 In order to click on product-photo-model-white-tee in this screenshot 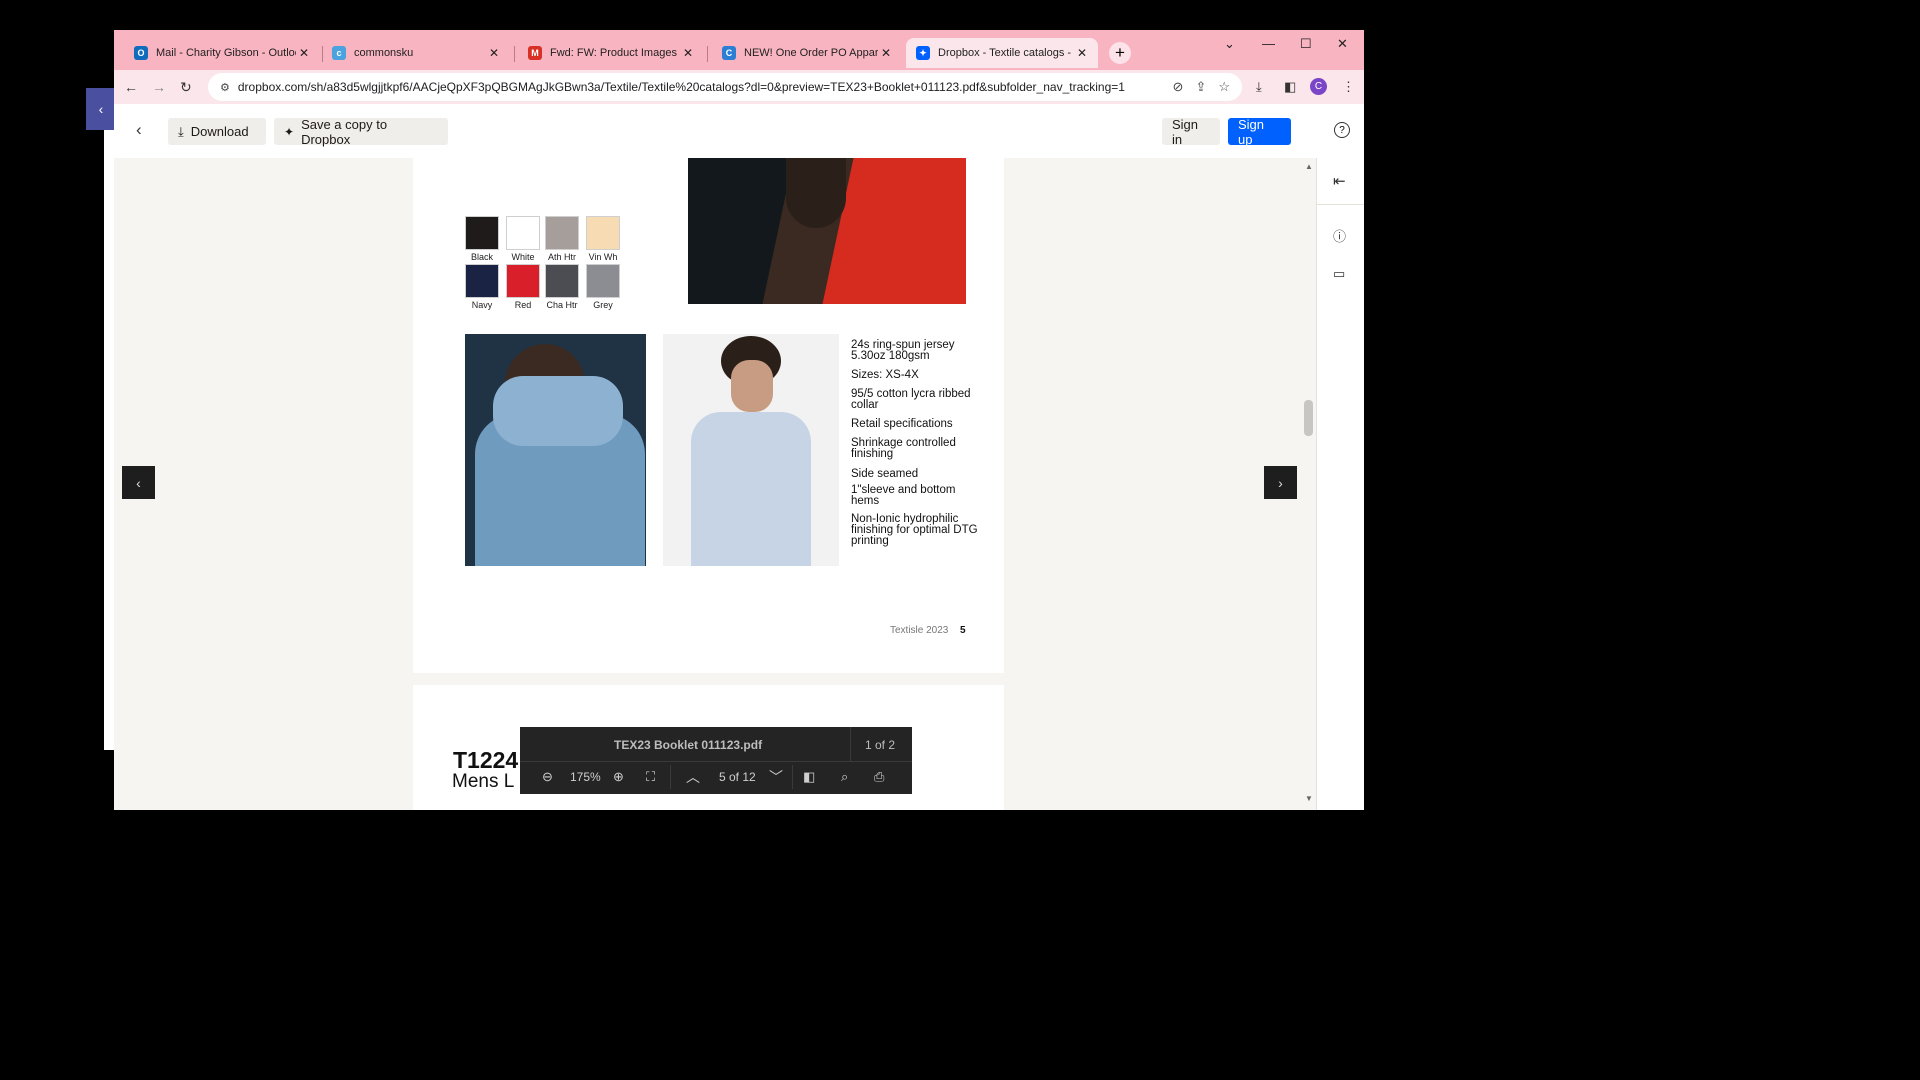, I will do `click(751, 450)`.